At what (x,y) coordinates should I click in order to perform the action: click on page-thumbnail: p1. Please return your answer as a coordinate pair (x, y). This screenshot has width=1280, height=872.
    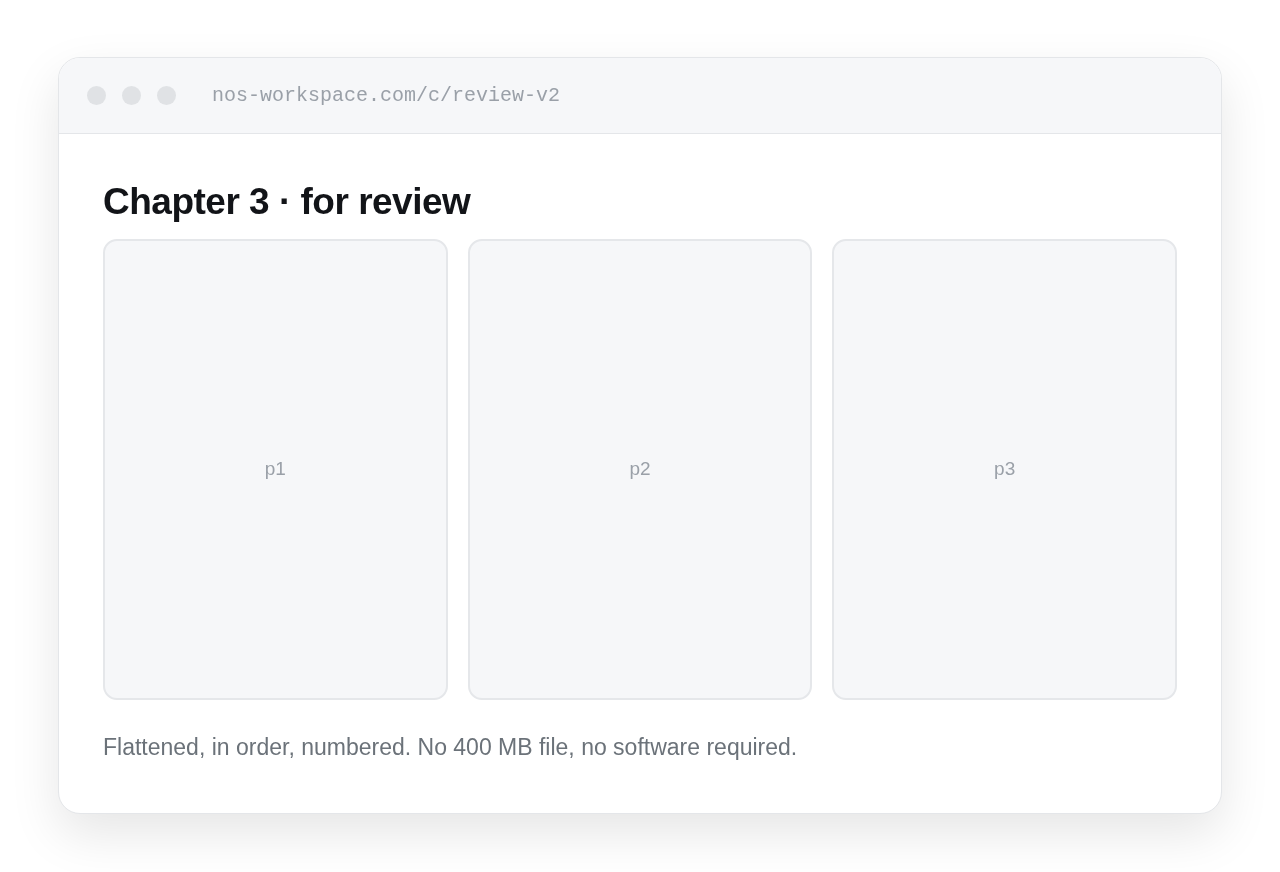
    Looking at the image, I should click on (275, 469).